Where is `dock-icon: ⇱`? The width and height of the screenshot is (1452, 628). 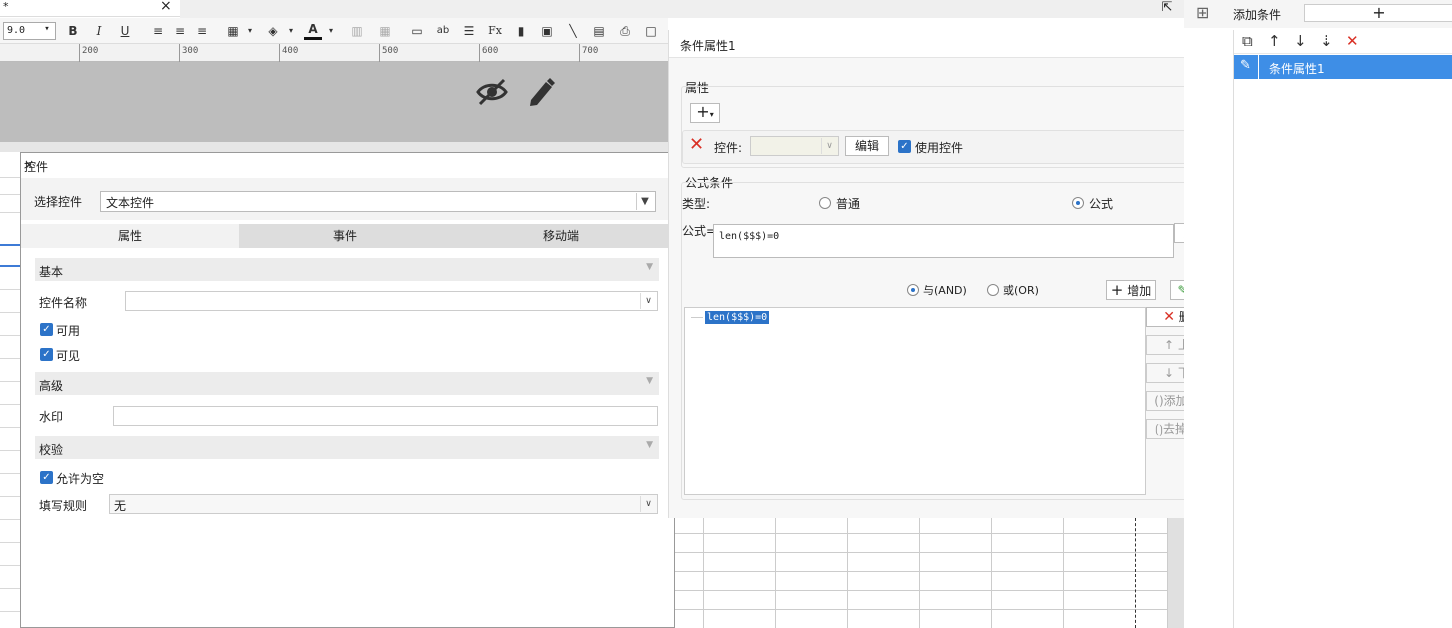
dock-icon: ⇱ is located at coordinates (1167, 9).